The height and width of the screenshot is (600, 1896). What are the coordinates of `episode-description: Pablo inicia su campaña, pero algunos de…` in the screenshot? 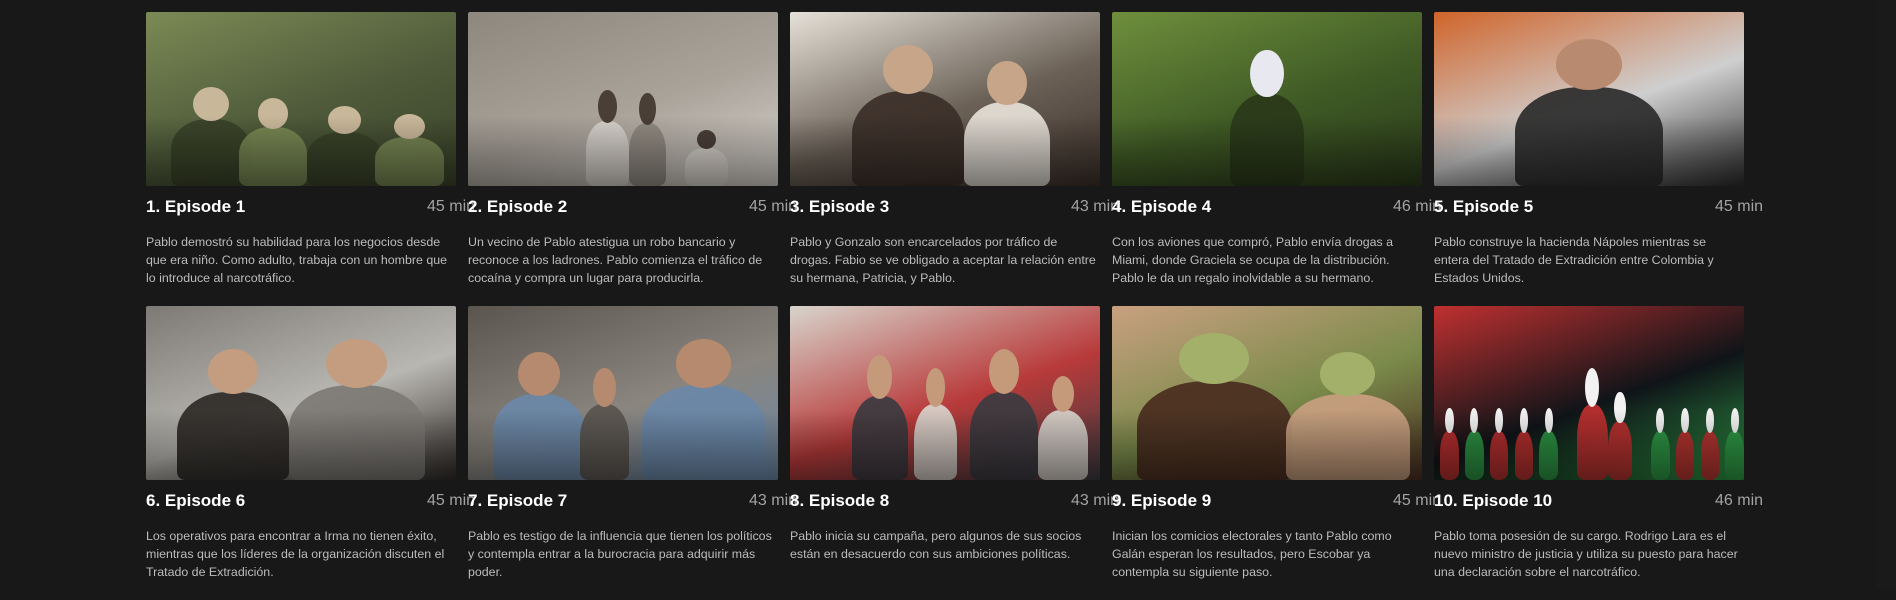 It's located at (936, 545).